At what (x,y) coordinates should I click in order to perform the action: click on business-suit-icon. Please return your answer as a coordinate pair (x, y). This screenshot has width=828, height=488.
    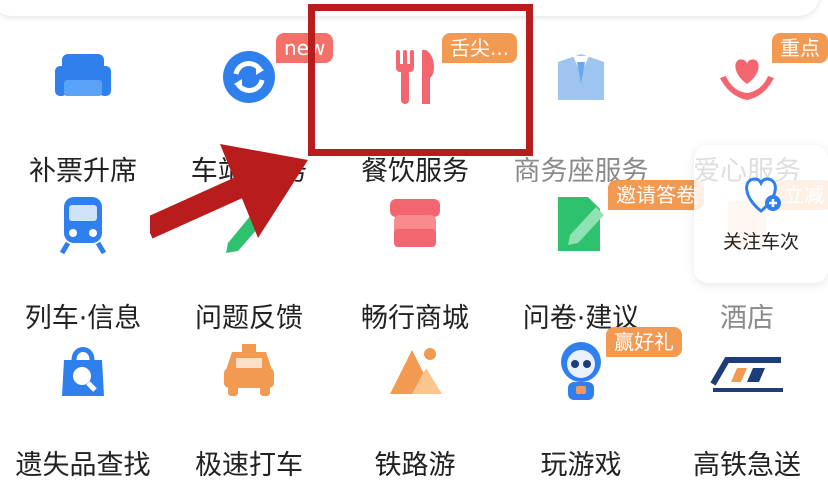
    Looking at the image, I should click on (581, 77).